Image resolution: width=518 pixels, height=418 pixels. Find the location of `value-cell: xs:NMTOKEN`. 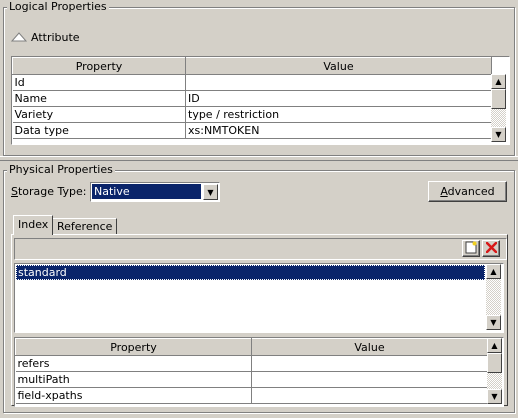

value-cell: xs:NMTOKEN is located at coordinates (338, 130).